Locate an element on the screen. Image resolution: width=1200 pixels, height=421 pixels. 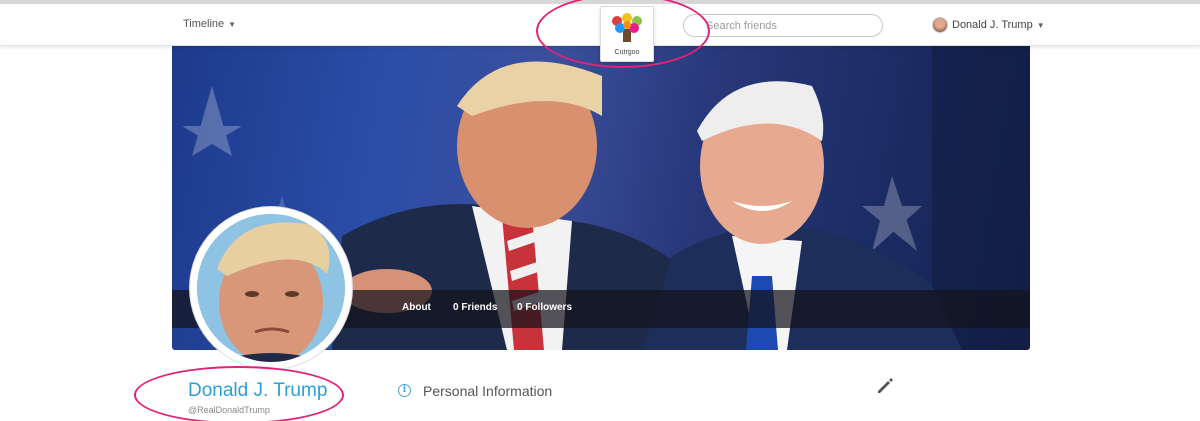
friends-link: 0 Friends is located at coordinates (475, 307).